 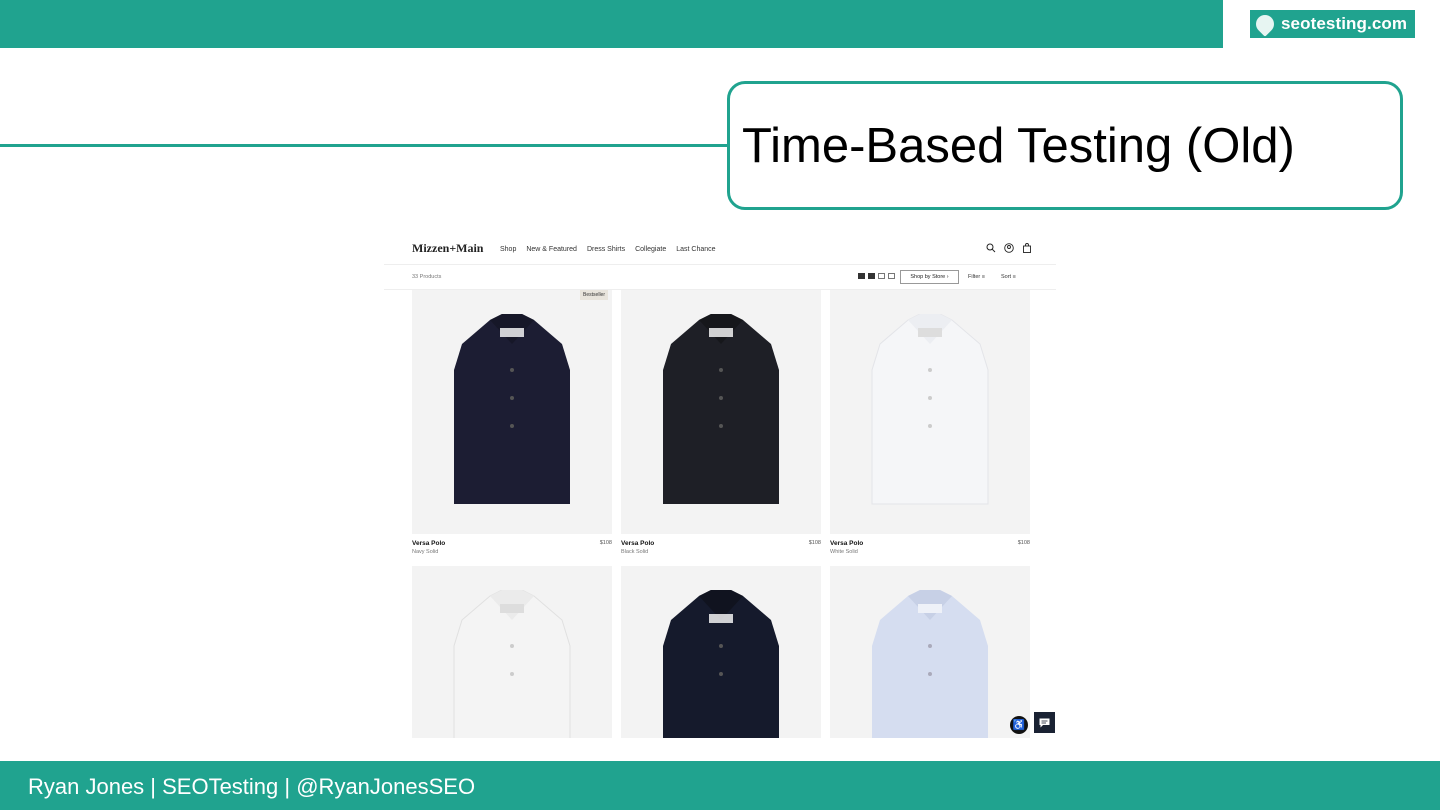 I want to click on bestseller-badge: Bestseller, so click(x=594, y=295).